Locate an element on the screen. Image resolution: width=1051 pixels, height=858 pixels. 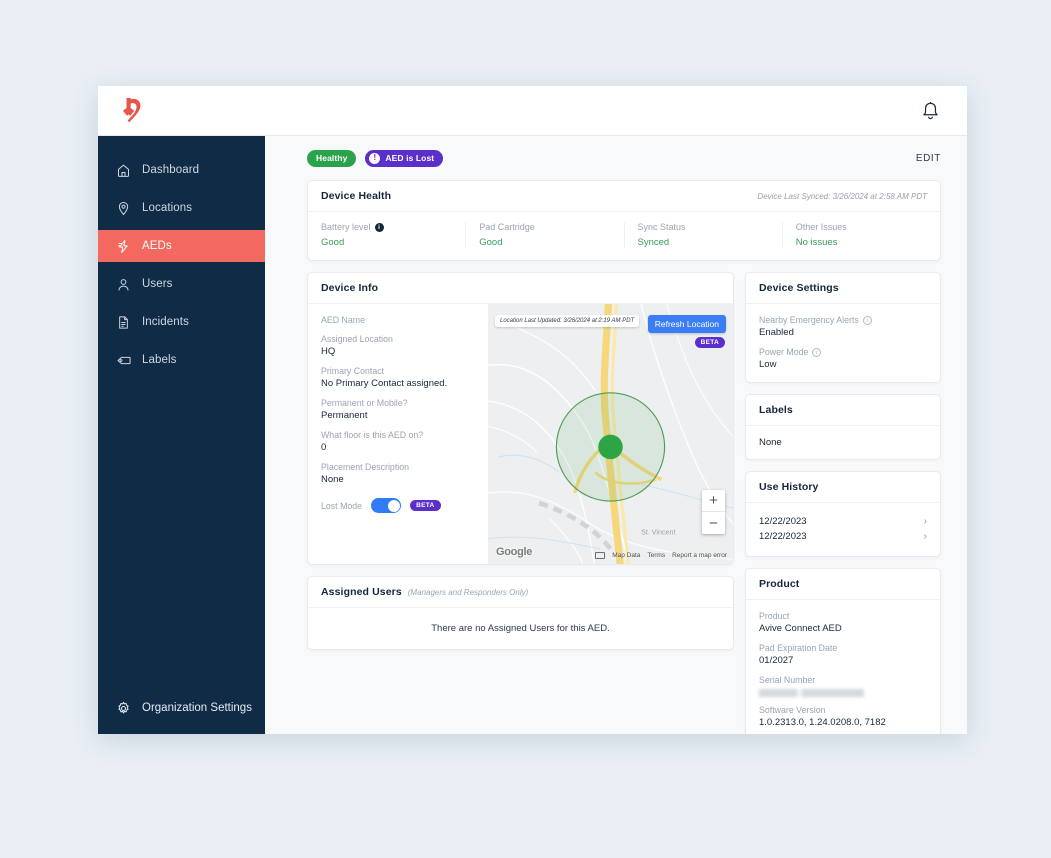
field-assigned-location: Assigned Location HQ is located at coordinates (398, 345).